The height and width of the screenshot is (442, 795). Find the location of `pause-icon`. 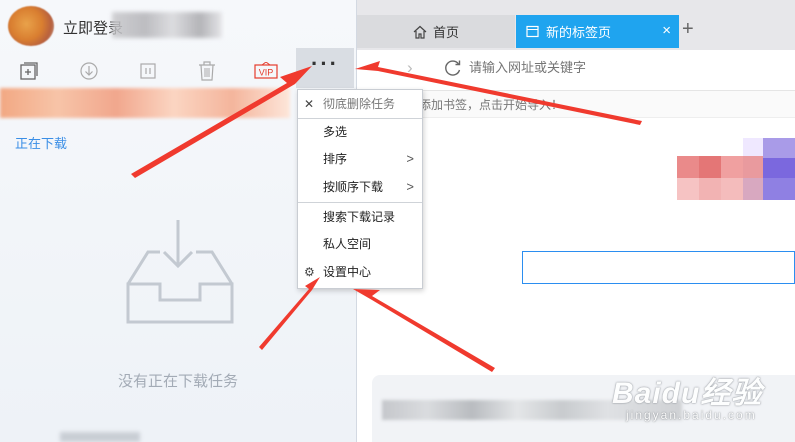

pause-icon is located at coordinates (148, 71).